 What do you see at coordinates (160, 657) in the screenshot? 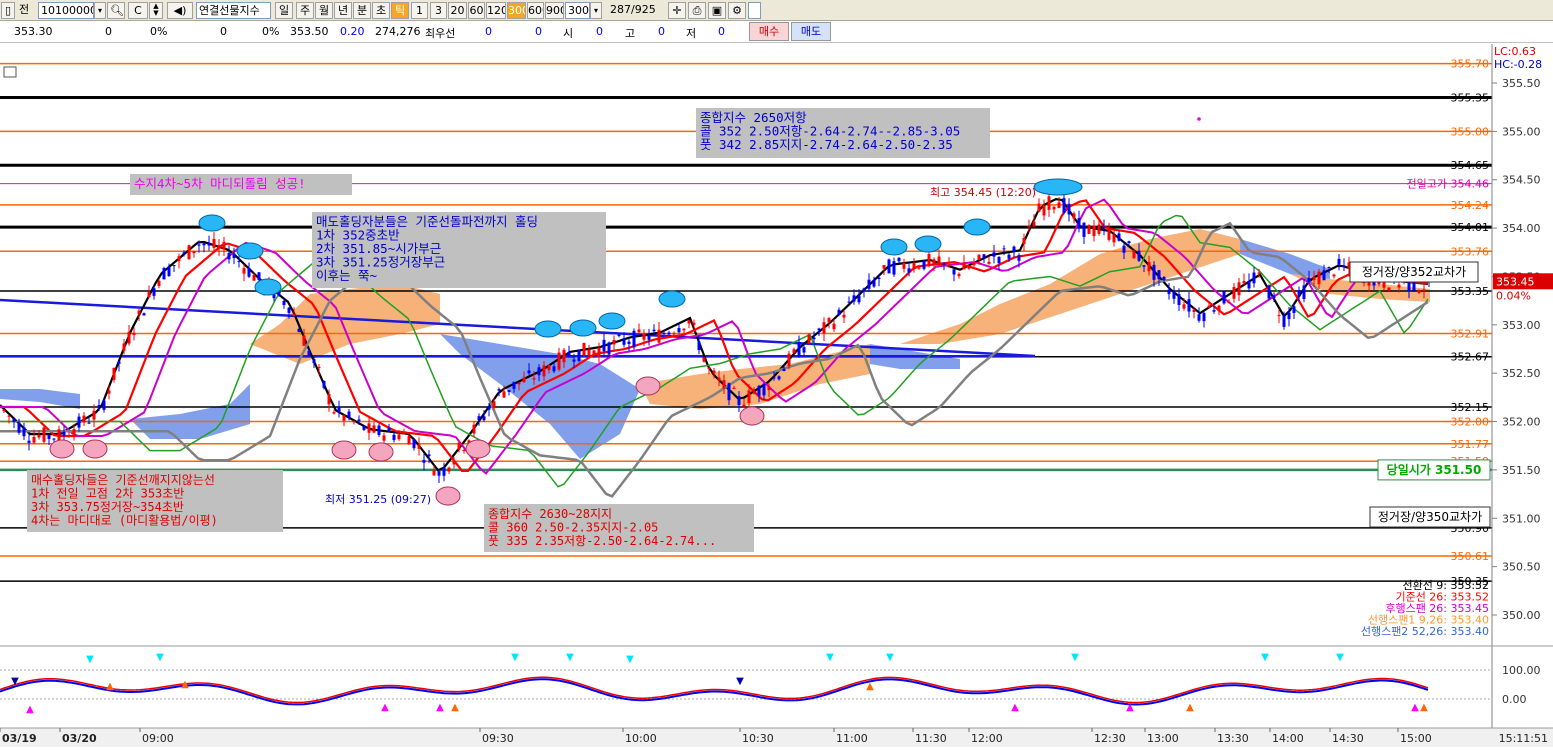
I see `osc-arrow-1: ▼` at bounding box center [160, 657].